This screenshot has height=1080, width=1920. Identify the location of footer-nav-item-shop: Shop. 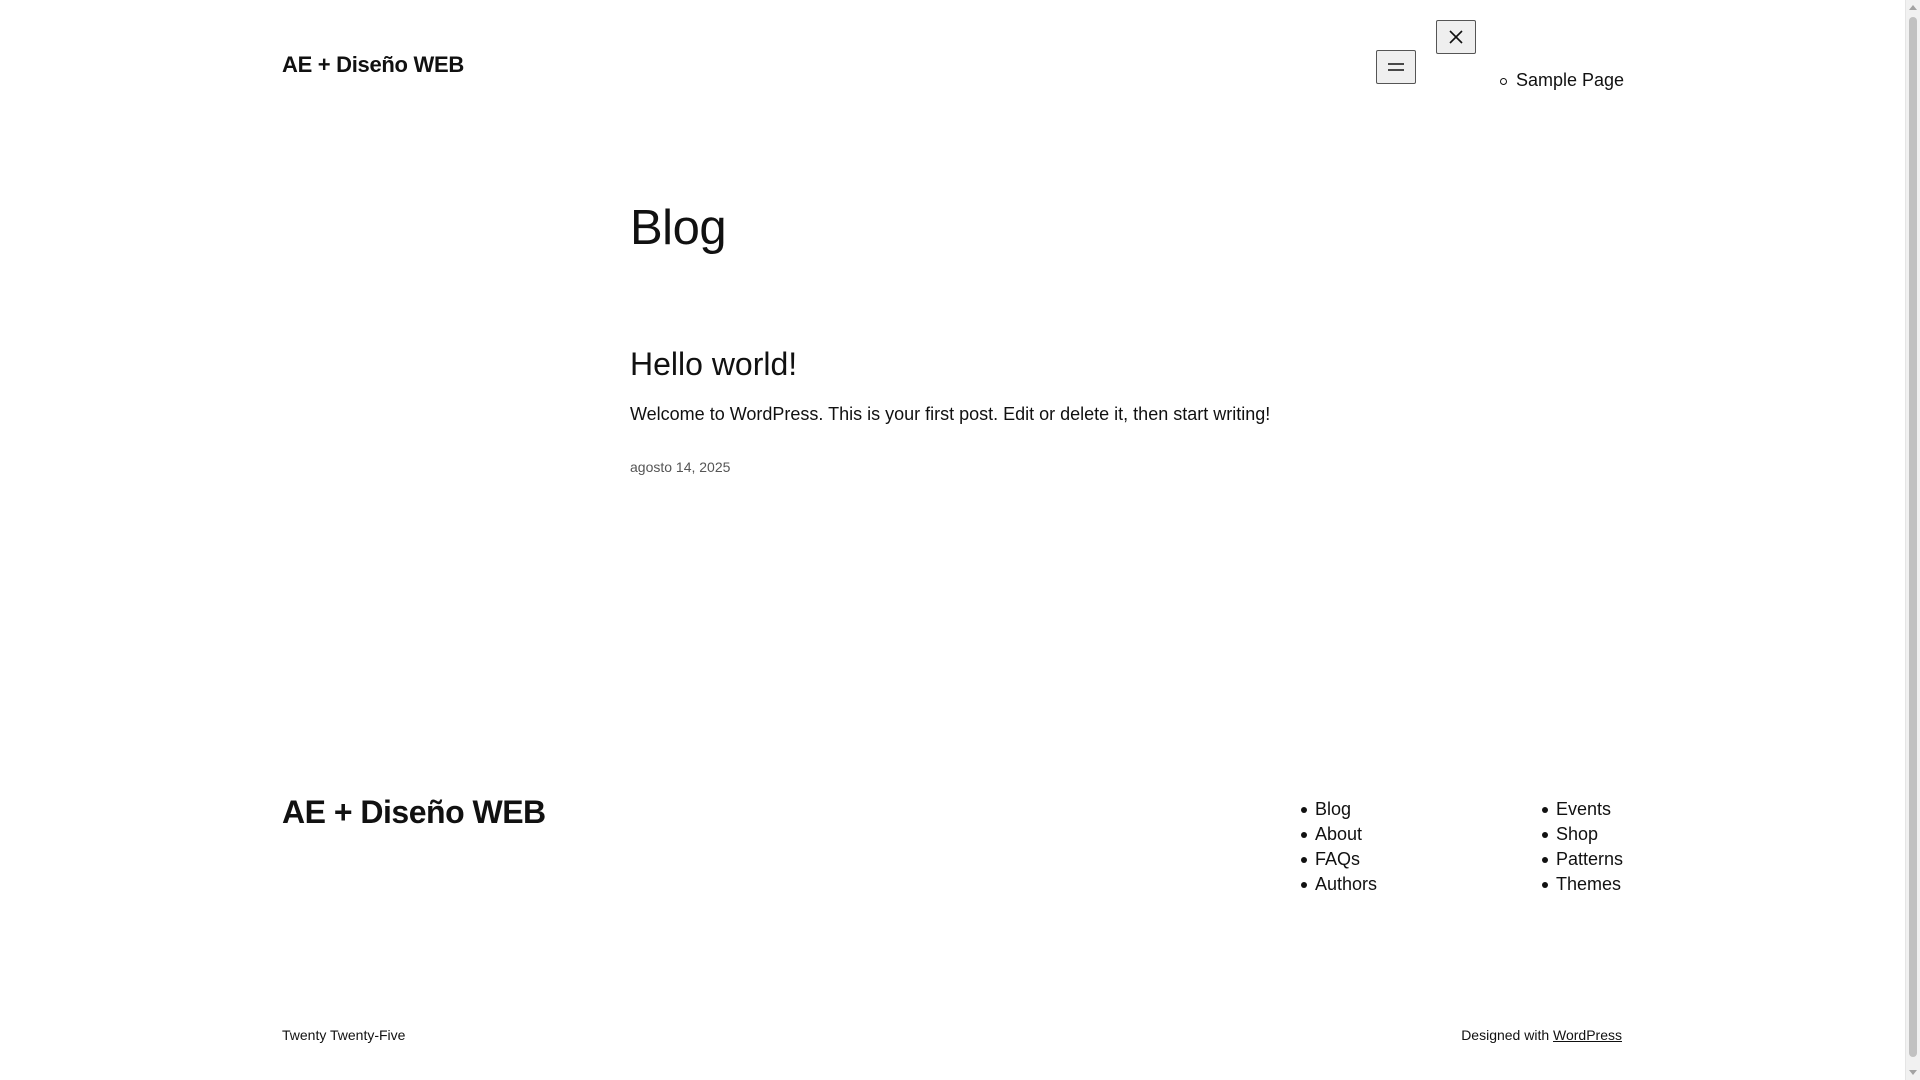
(1582, 834).